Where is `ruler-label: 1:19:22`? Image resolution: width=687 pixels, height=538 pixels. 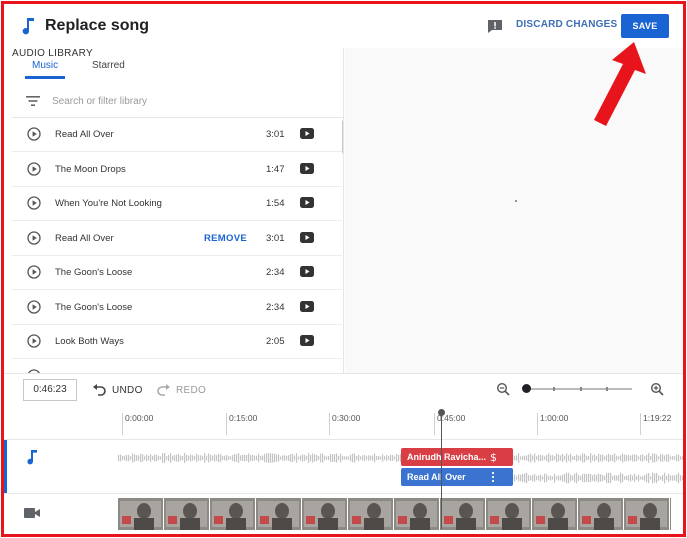 ruler-label: 1:19:22 is located at coordinates (657, 418).